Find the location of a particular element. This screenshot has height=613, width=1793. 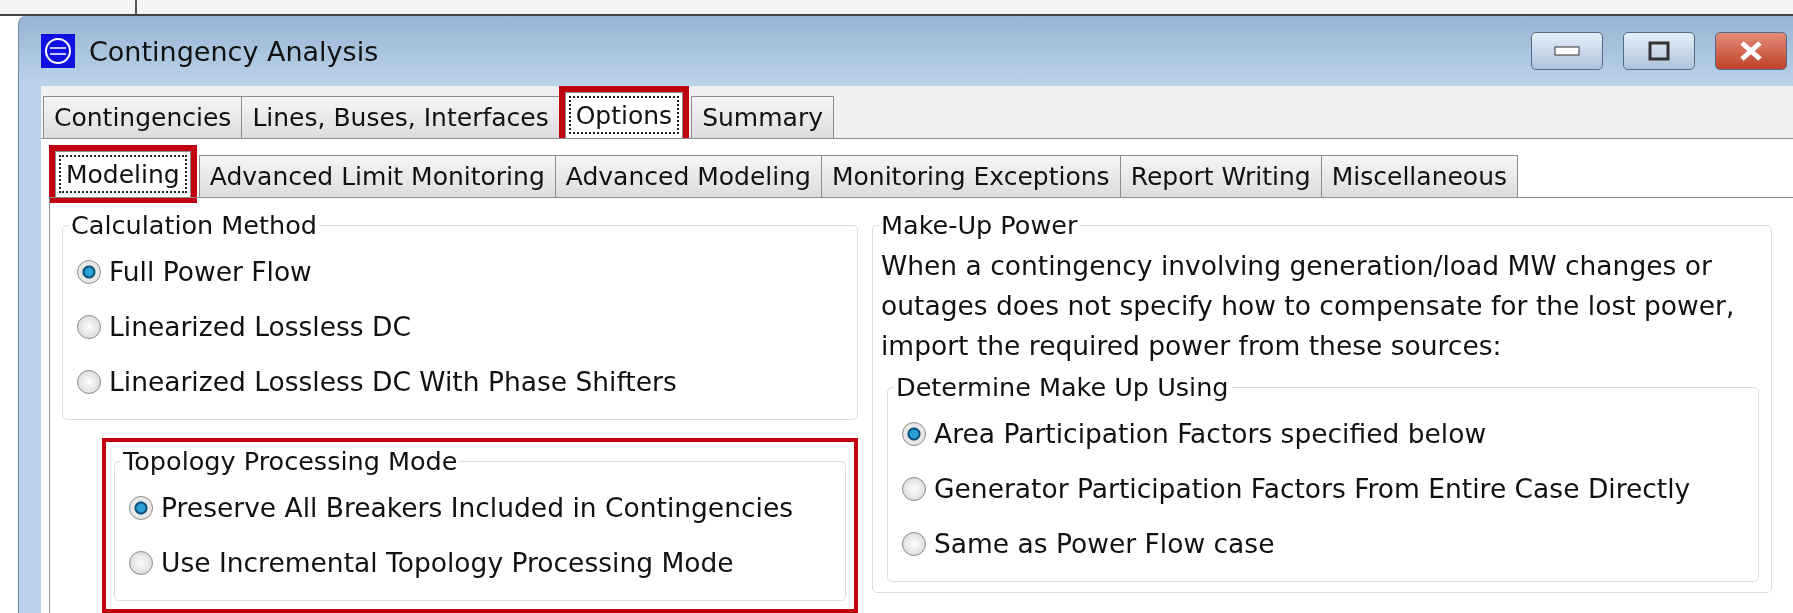

close-button is located at coordinates (1751, 51).